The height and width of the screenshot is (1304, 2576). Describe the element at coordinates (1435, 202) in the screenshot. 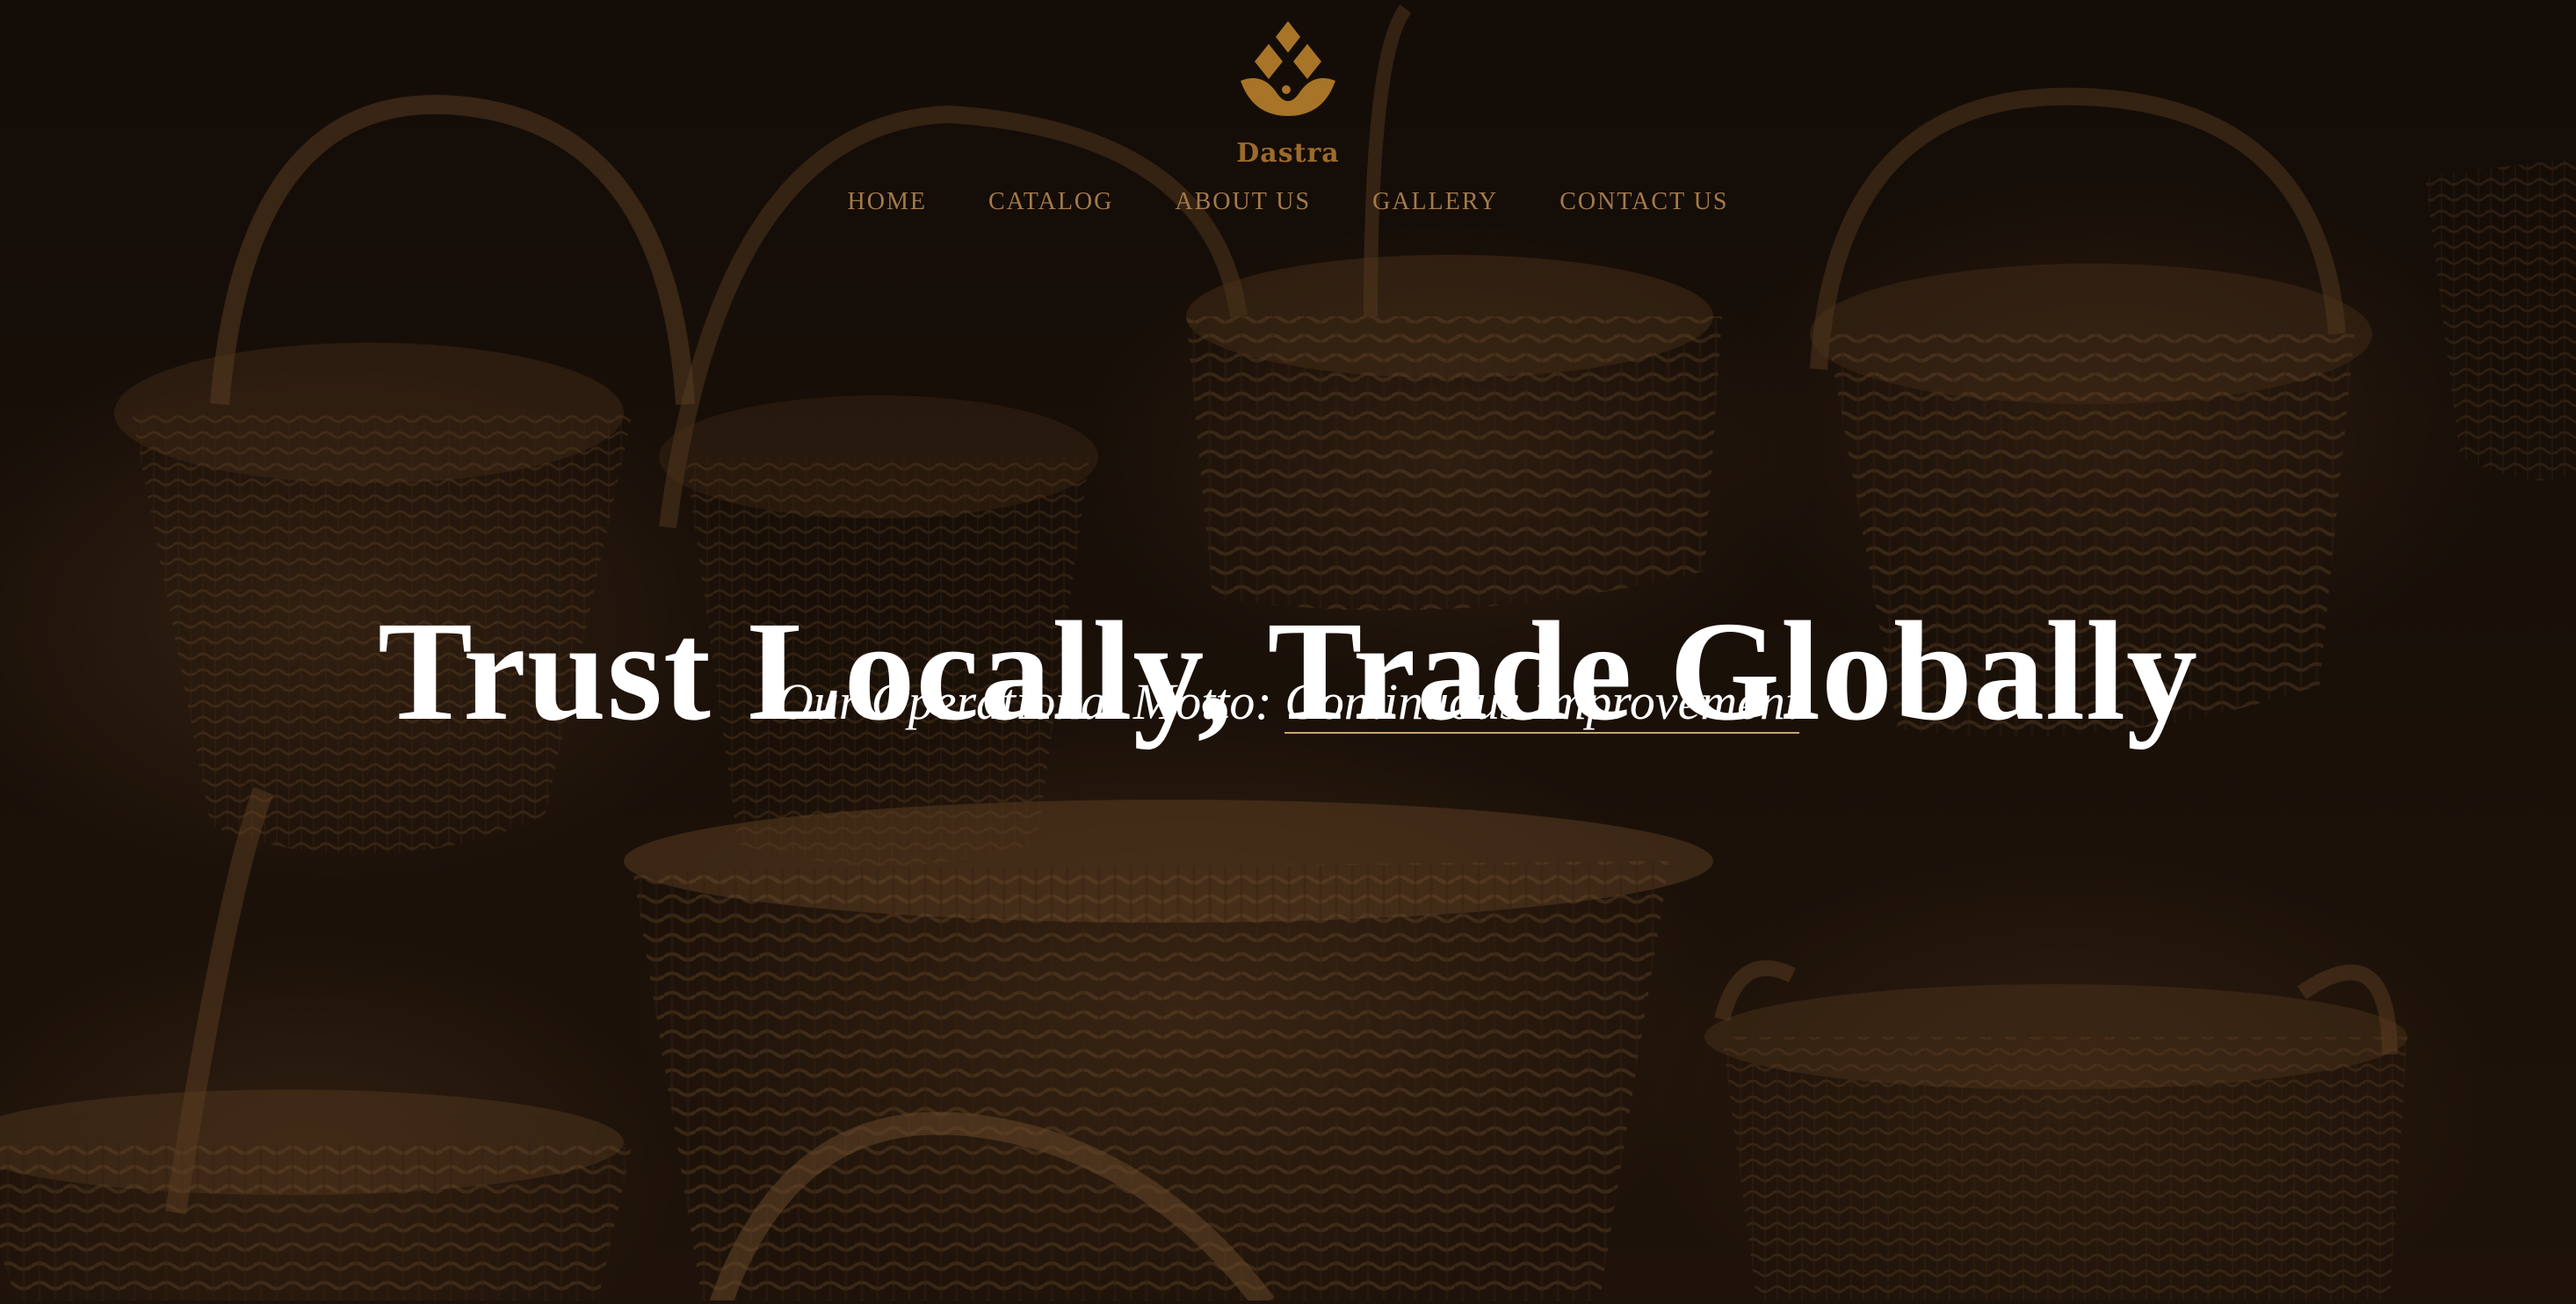

I see `nav-item-gallery: GALLERY` at that location.